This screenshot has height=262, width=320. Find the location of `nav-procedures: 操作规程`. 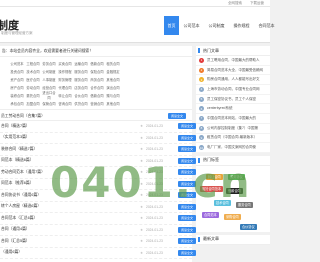

nav-procedures: 操作规程 is located at coordinates (241, 25).